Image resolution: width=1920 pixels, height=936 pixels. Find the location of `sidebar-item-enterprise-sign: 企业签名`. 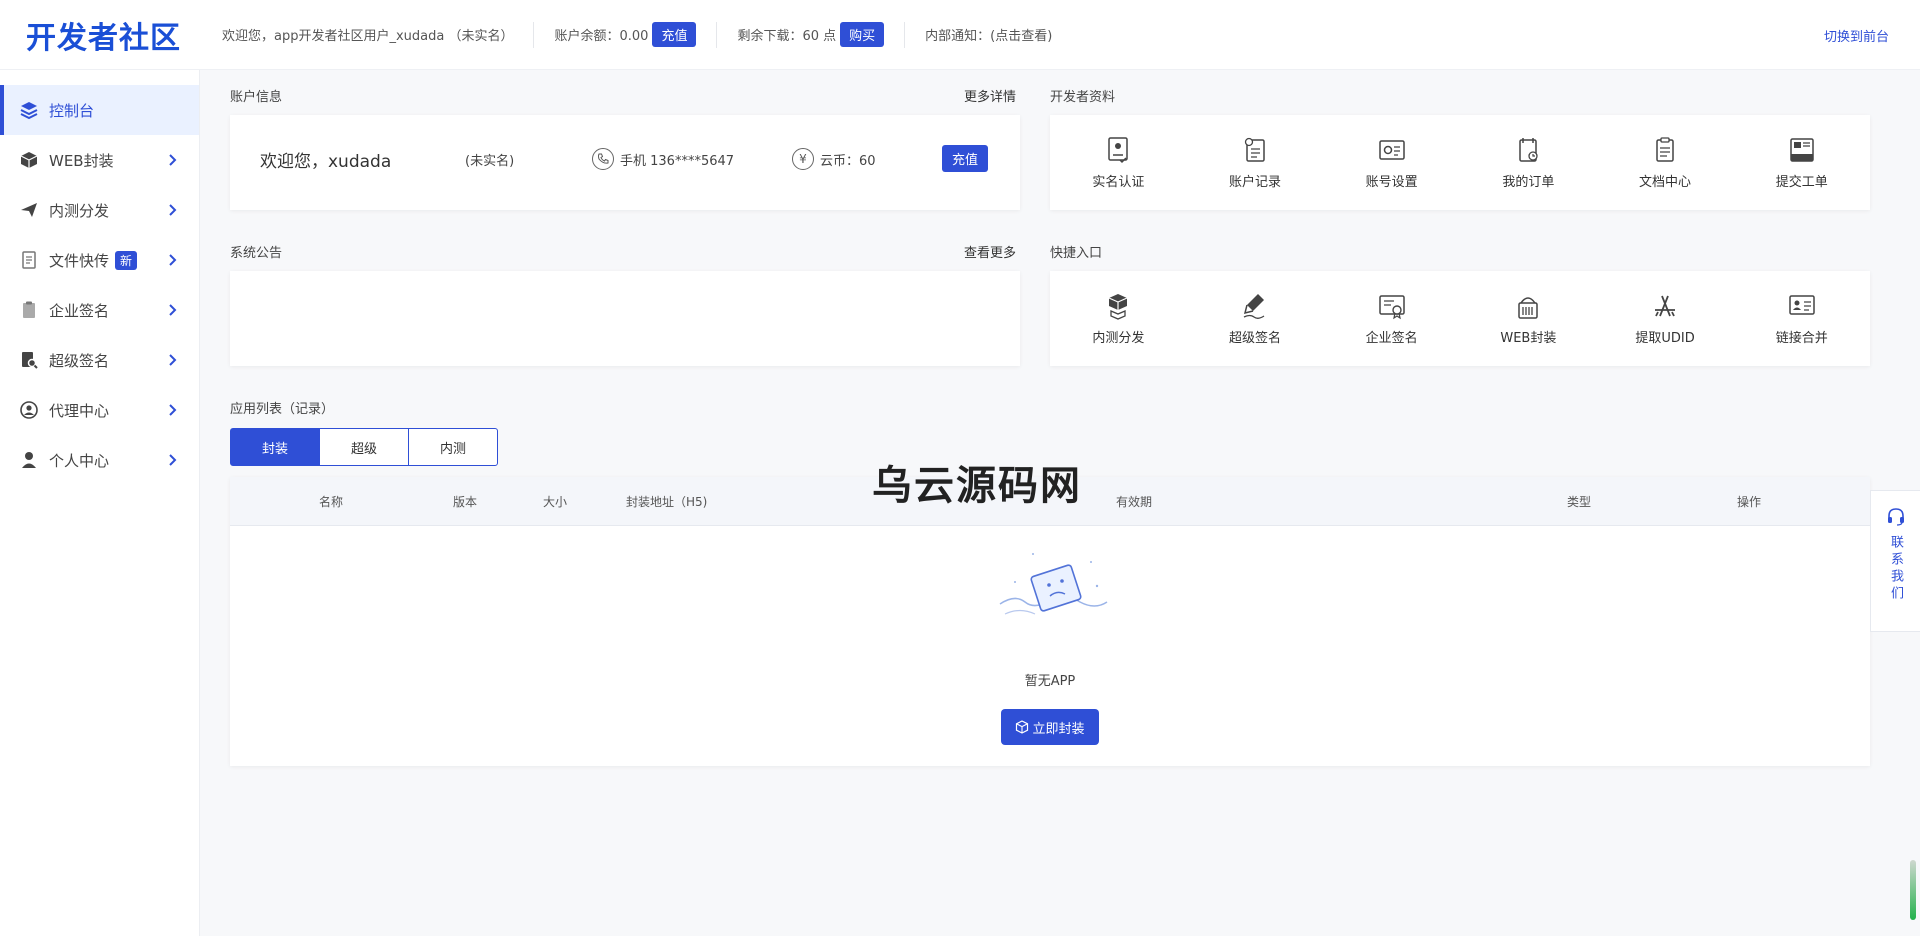

sidebar-item-enterprise-sign: 企业签名 is located at coordinates (99, 310).